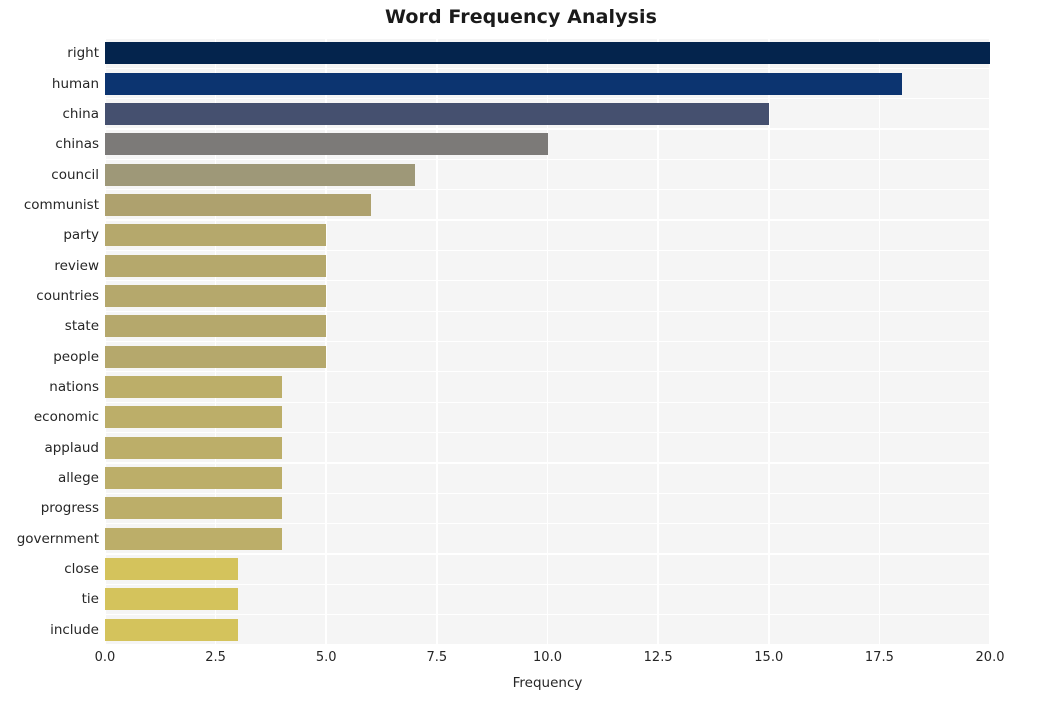  What do you see at coordinates (81, 569) in the screenshot?
I see `y-tick-label: close` at bounding box center [81, 569].